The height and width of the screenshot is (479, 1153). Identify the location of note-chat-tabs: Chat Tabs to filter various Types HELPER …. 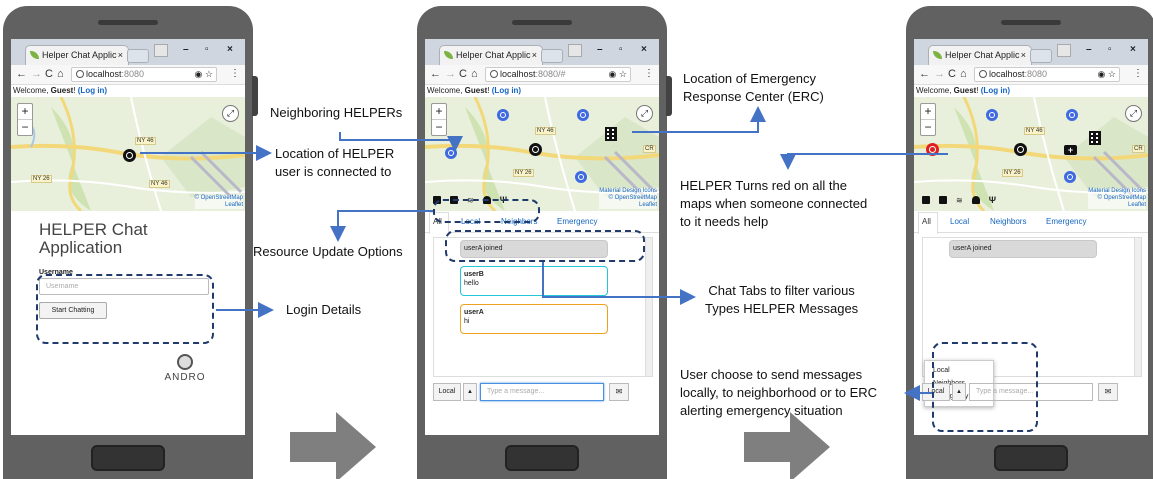
(781, 300).